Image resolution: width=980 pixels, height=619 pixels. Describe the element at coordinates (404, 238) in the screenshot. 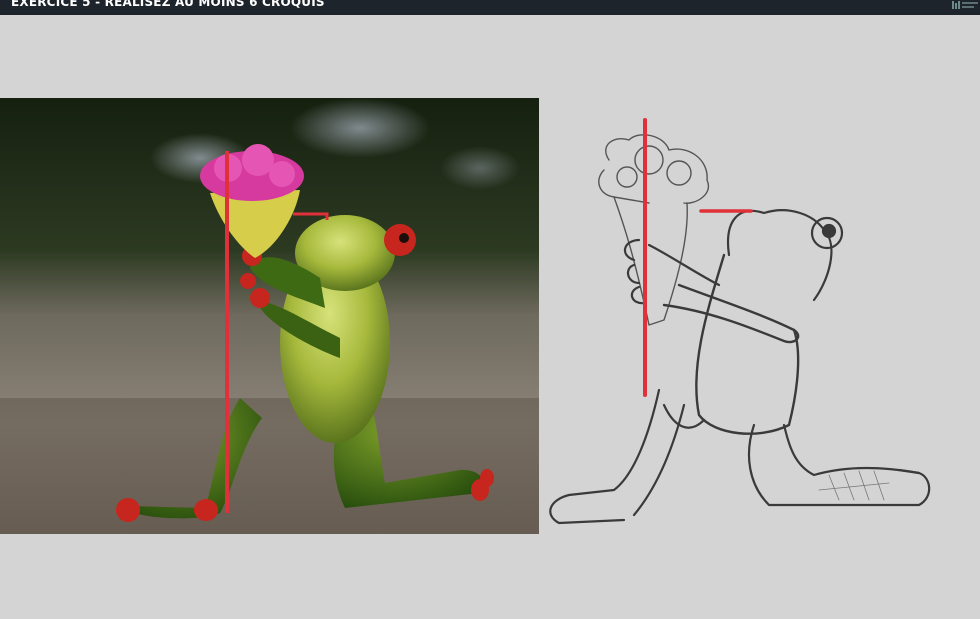

I see `frog-pupil` at that location.